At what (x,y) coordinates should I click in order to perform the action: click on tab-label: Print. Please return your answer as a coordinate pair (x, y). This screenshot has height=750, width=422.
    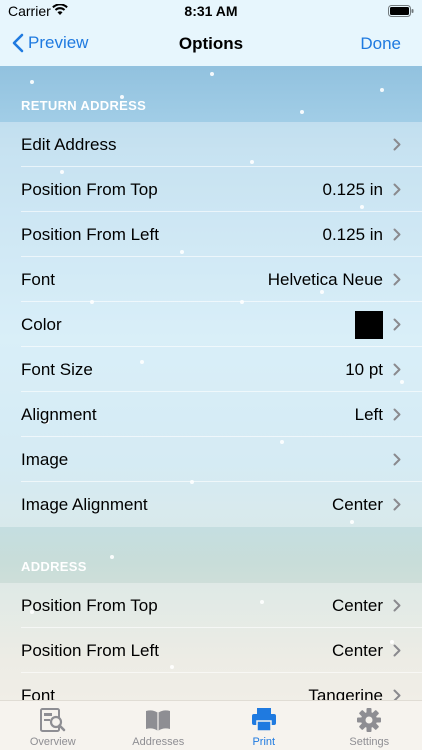
    Looking at the image, I should click on (264, 742).